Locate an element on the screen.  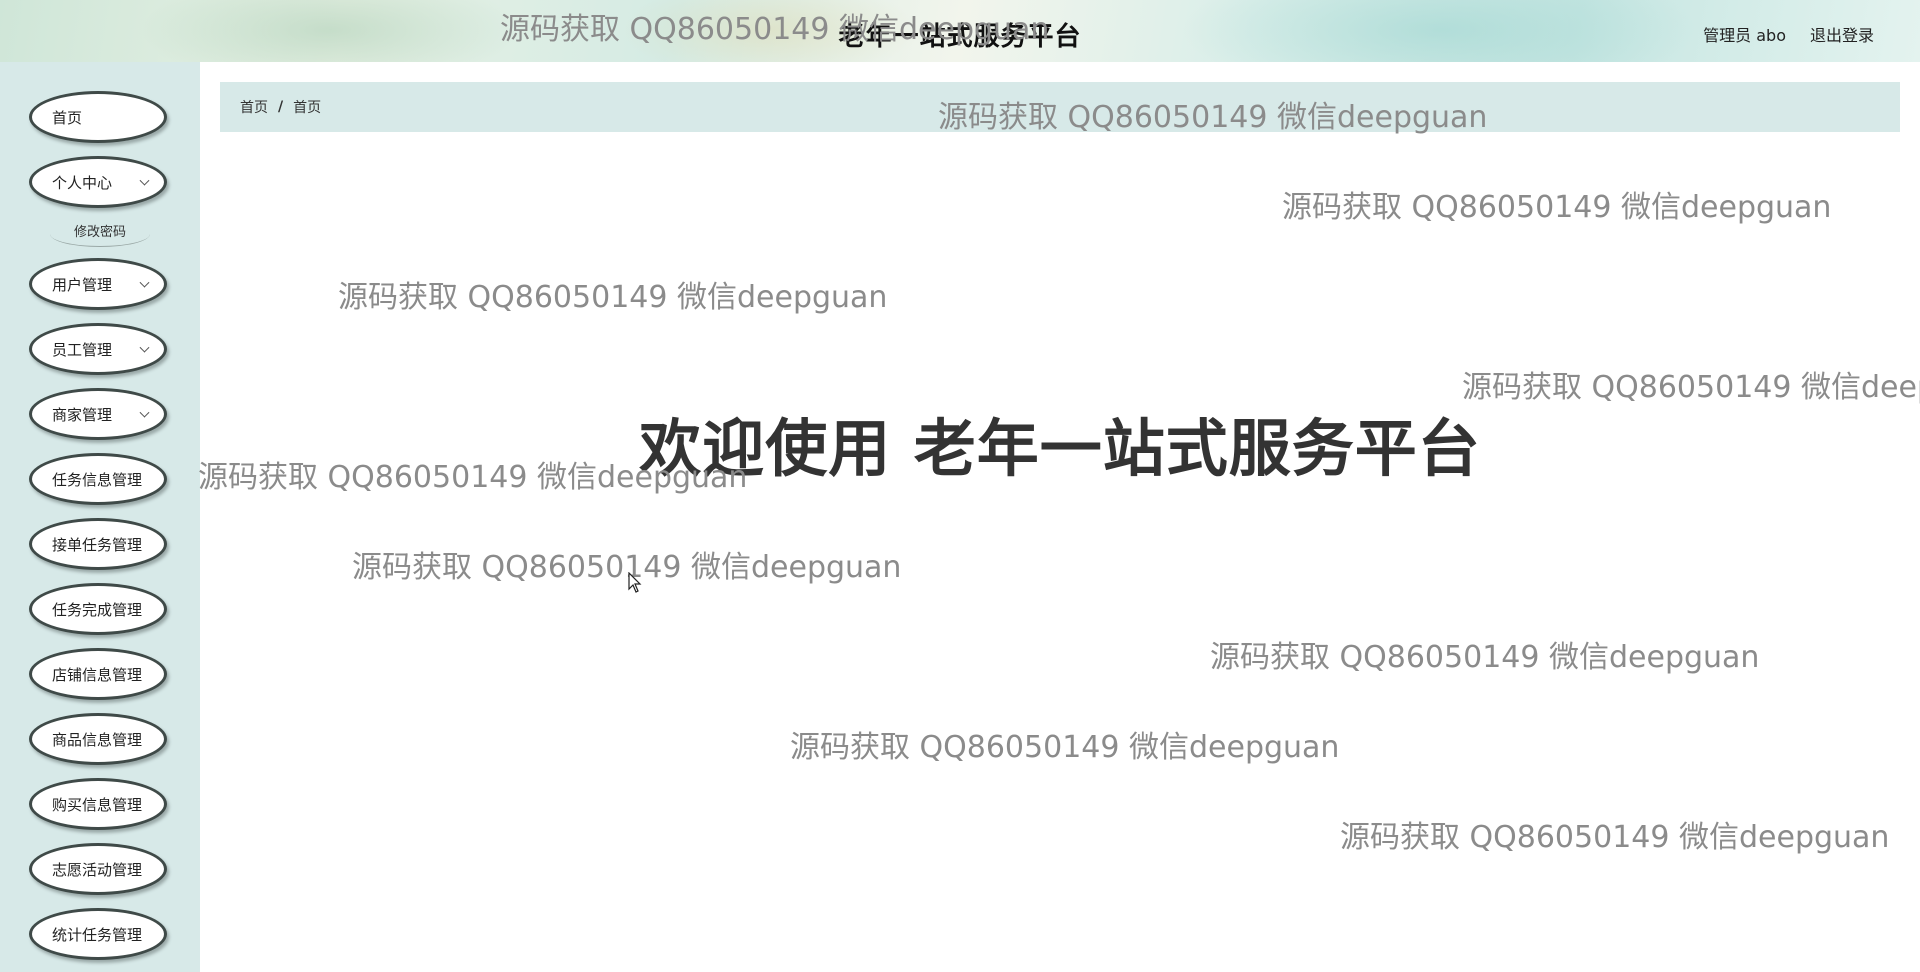
sidebar-item-task-info: 任务信息管理 is located at coordinates (98, 479).